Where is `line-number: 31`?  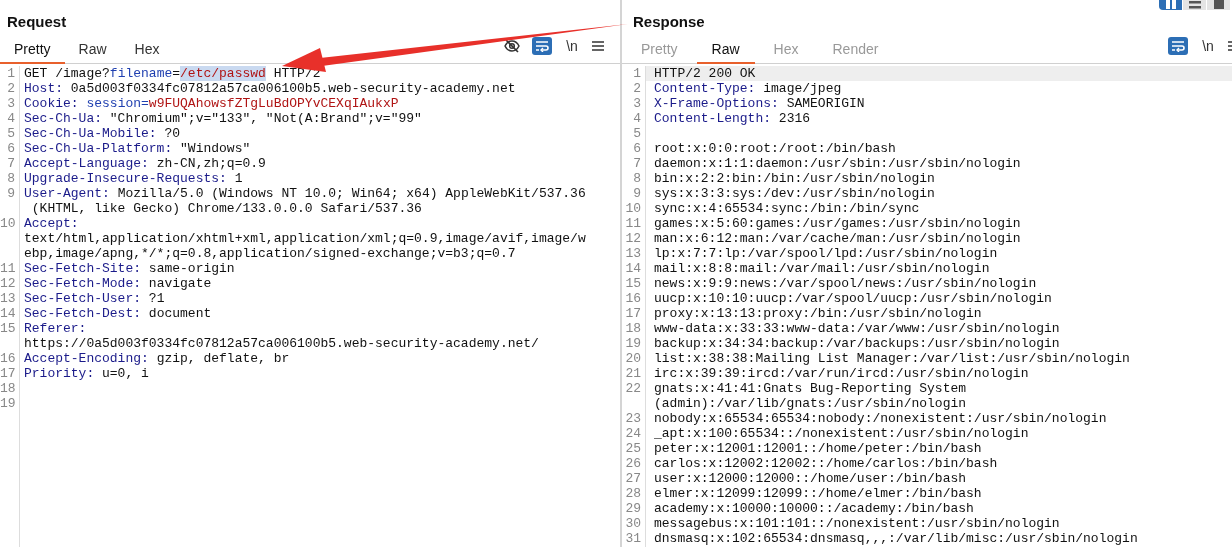
line-number: 31 is located at coordinates (634, 538).